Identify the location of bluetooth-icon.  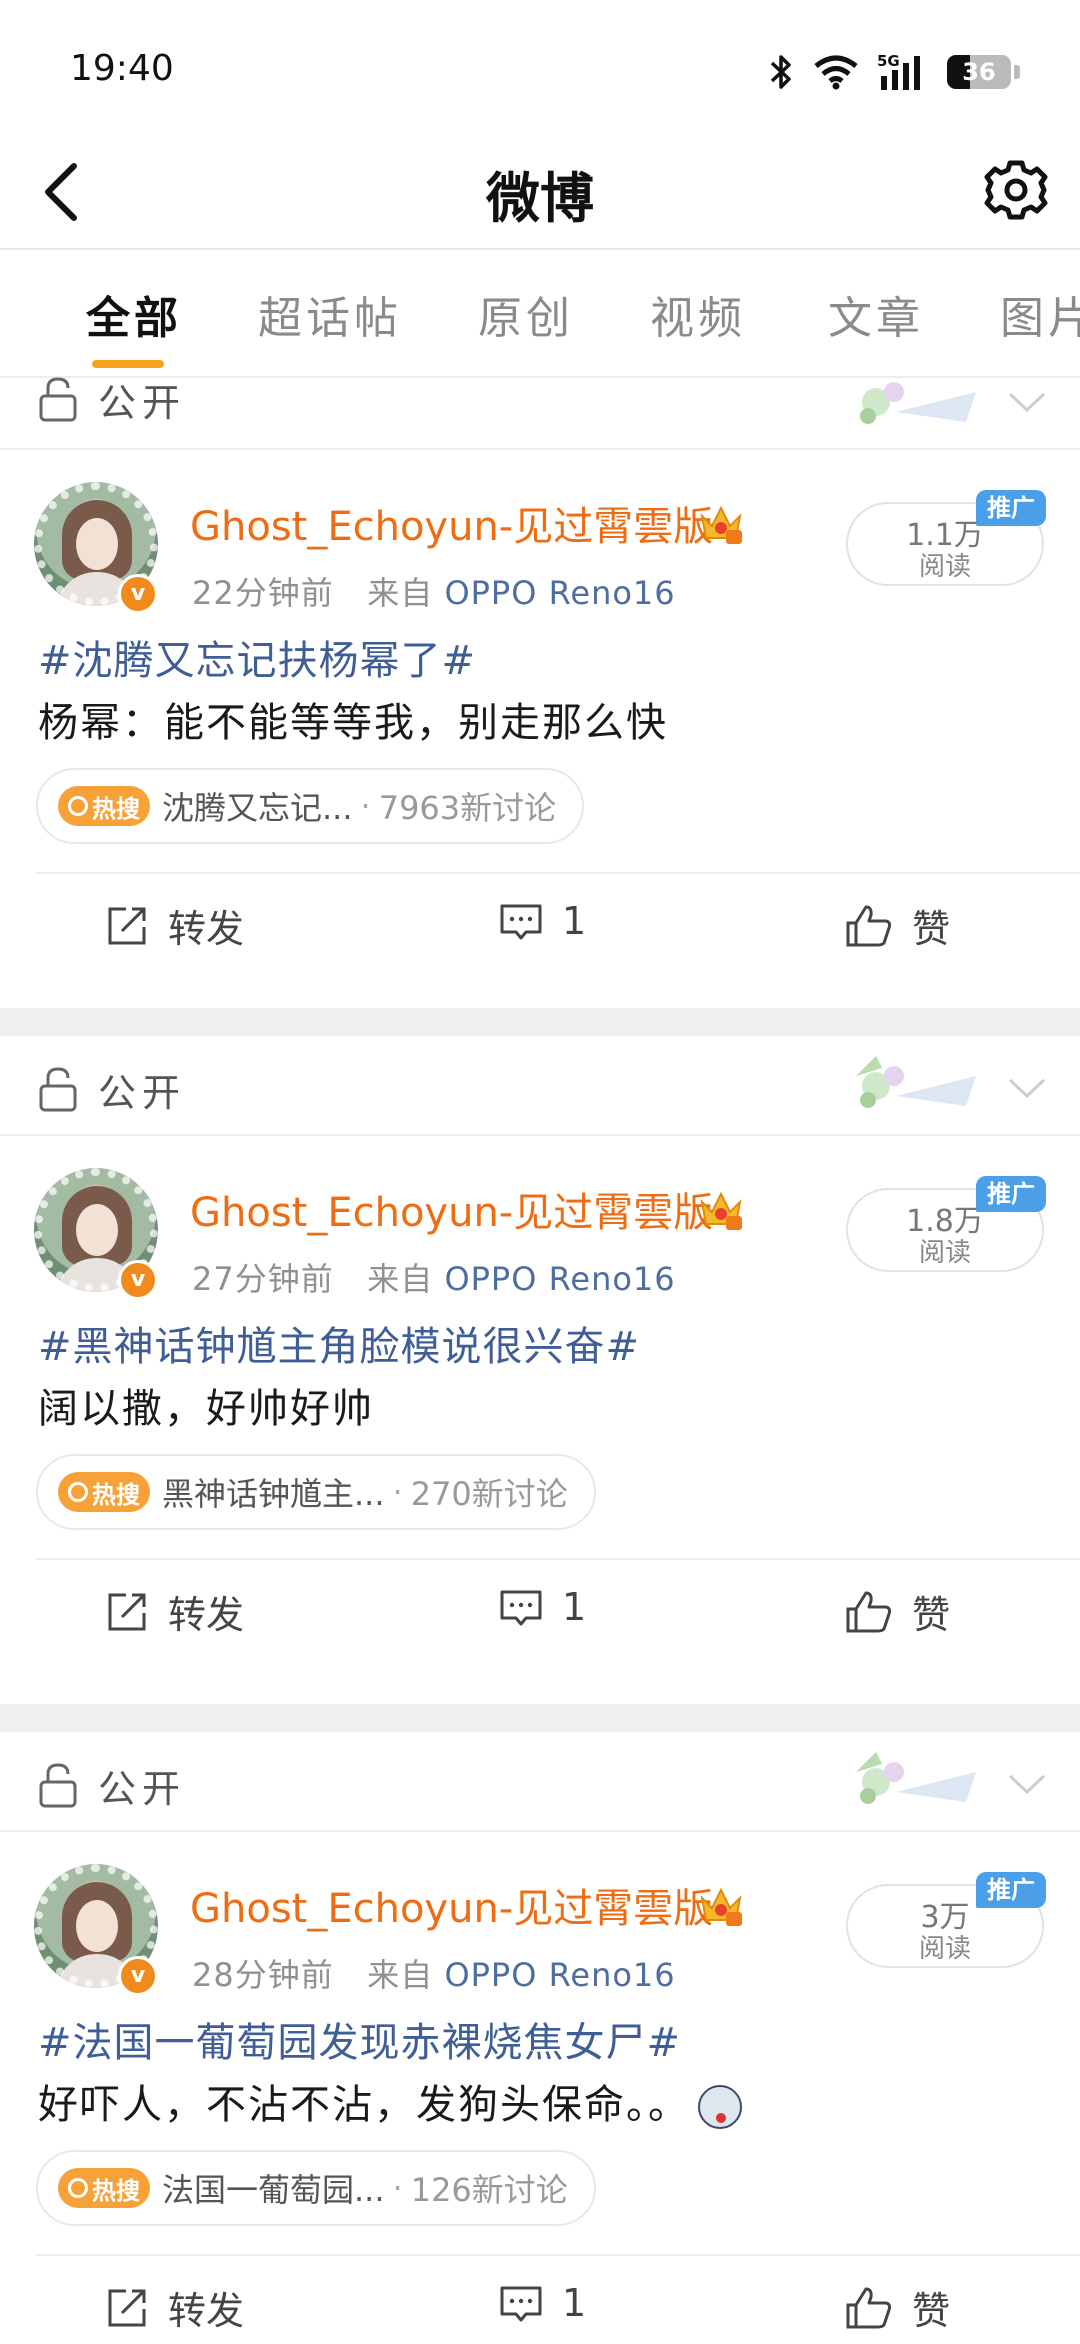
(780, 72).